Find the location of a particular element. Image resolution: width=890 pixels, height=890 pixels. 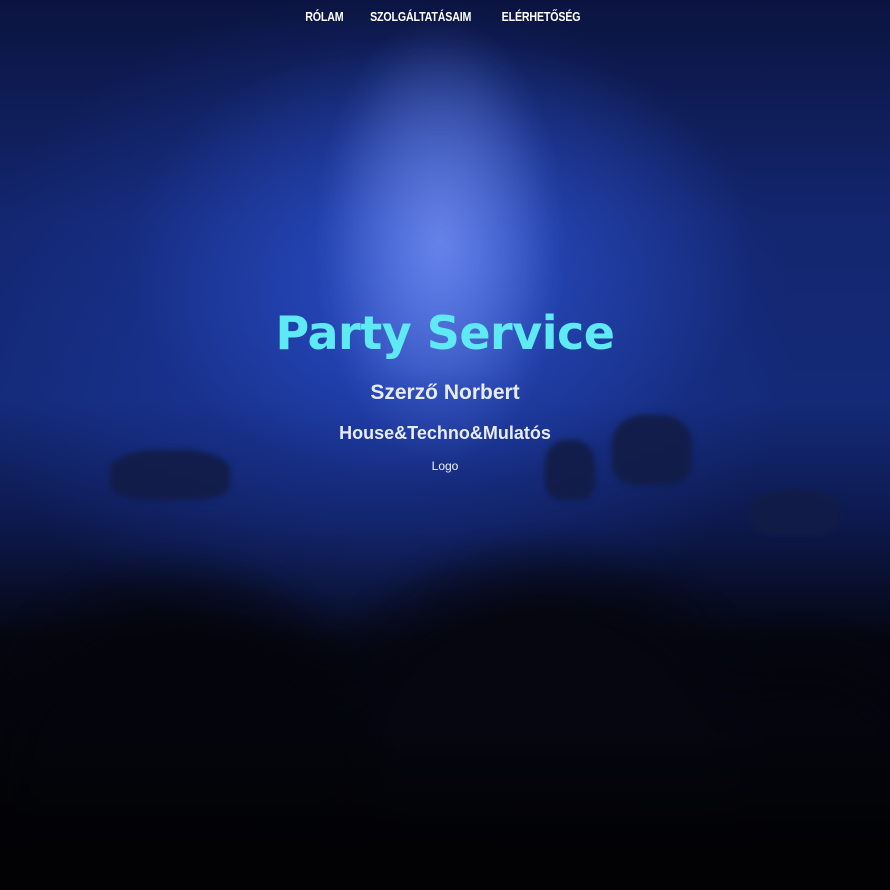

hero-title: Party Service is located at coordinates (445, 333).